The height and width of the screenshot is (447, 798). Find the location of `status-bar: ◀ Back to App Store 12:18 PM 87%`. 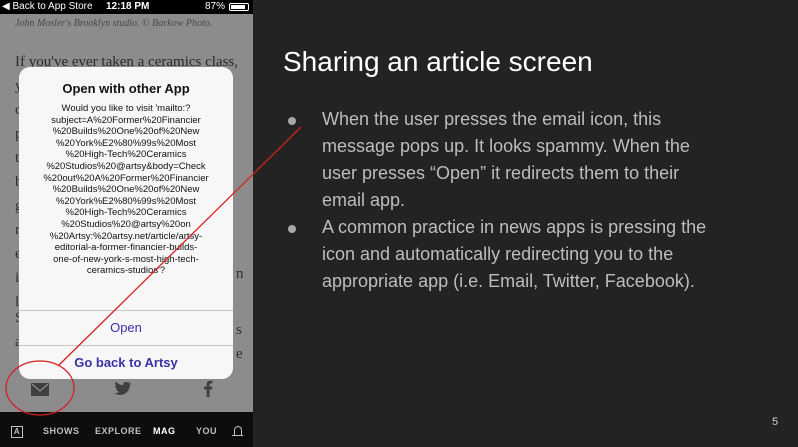

status-bar: ◀ Back to App Store 12:18 PM 87% is located at coordinates (126, 7).